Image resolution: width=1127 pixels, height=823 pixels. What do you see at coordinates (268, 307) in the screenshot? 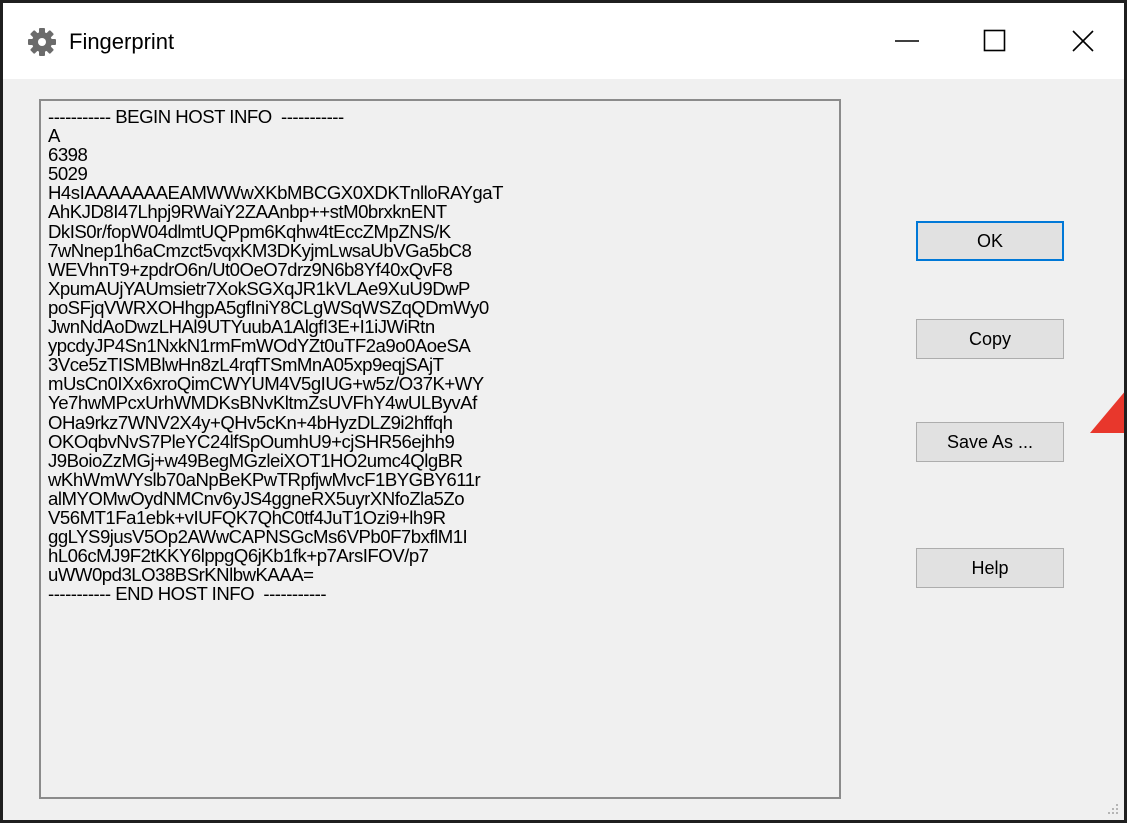
I see `host-info-line: poSFjqVWRXOHhgpA5gfIniY8CLgWSqWSZqQDmWy0` at bounding box center [268, 307].